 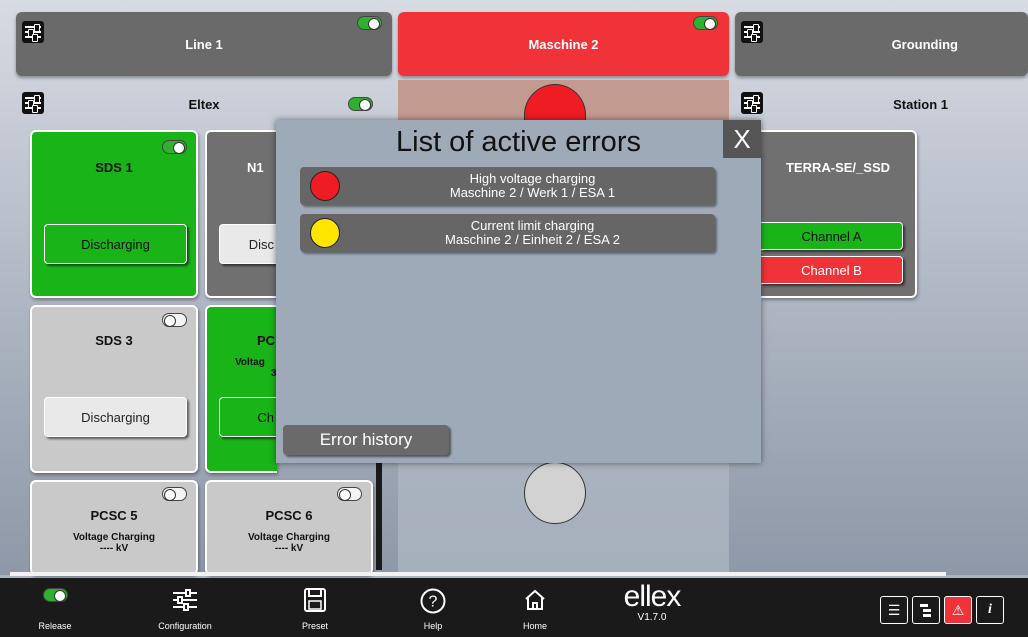 What do you see at coordinates (742, 139) in the screenshot?
I see `close-button: X` at bounding box center [742, 139].